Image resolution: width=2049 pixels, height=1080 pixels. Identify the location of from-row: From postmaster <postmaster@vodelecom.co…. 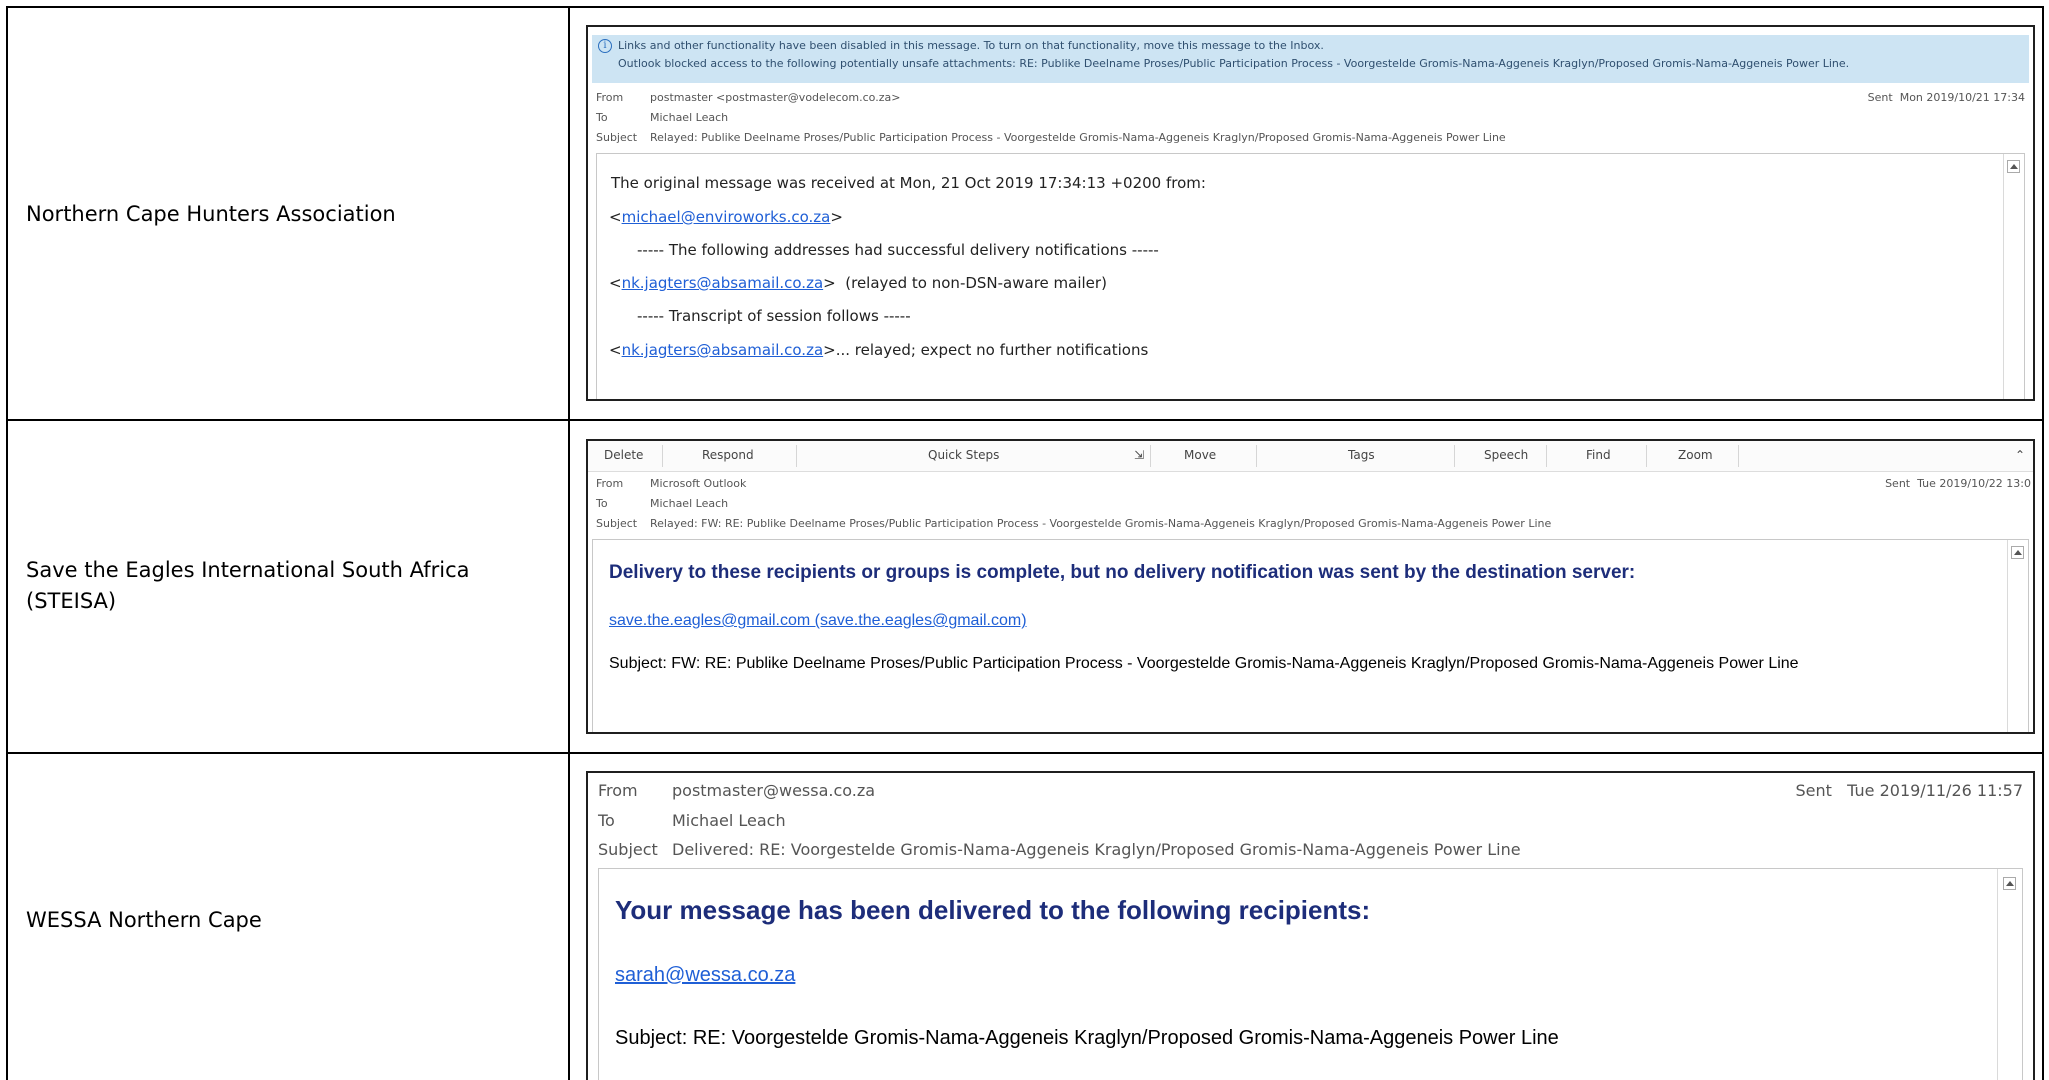
(1310, 100).